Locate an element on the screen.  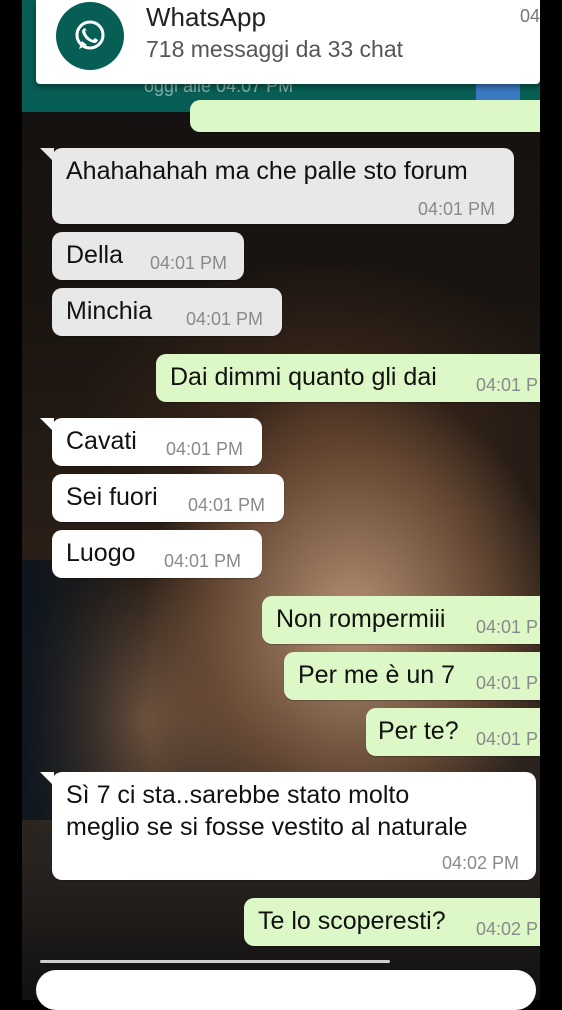
message-bubble-partial is located at coordinates (365, 116).